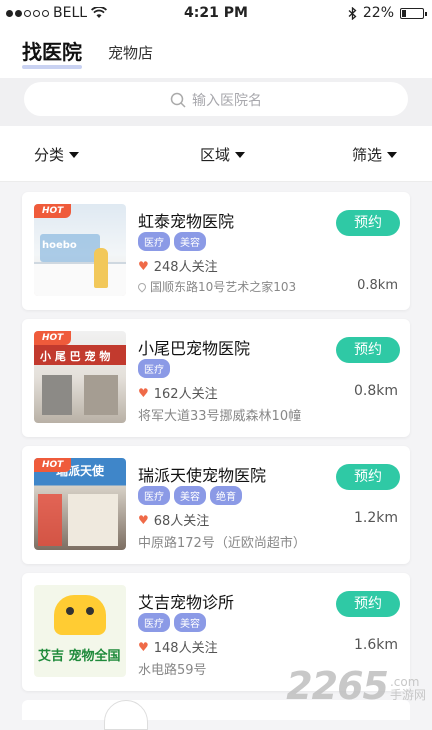 The image size is (432, 730). What do you see at coordinates (413, 13) in the screenshot?
I see `battery-icon` at bounding box center [413, 13].